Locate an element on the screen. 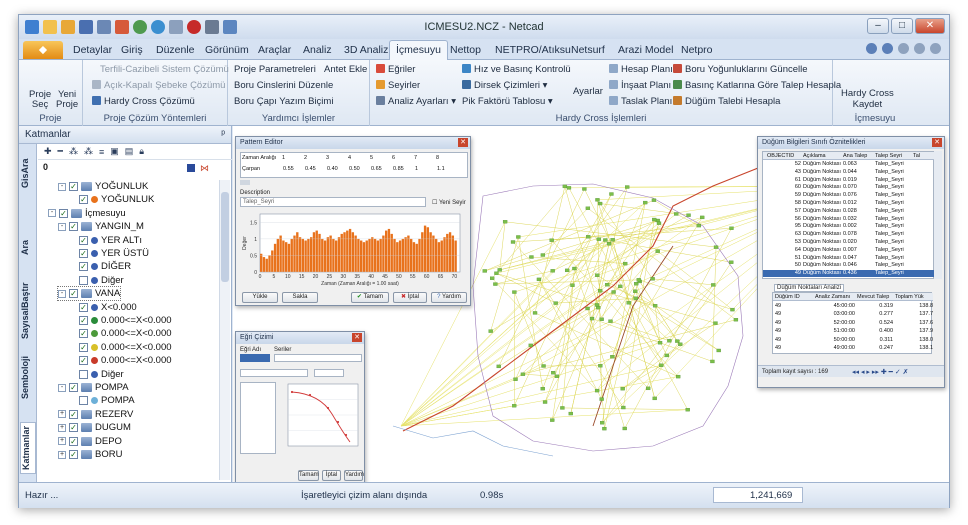 The height and width of the screenshot is (525, 968). grid-cell: 64 is located at coordinates (784, 250).